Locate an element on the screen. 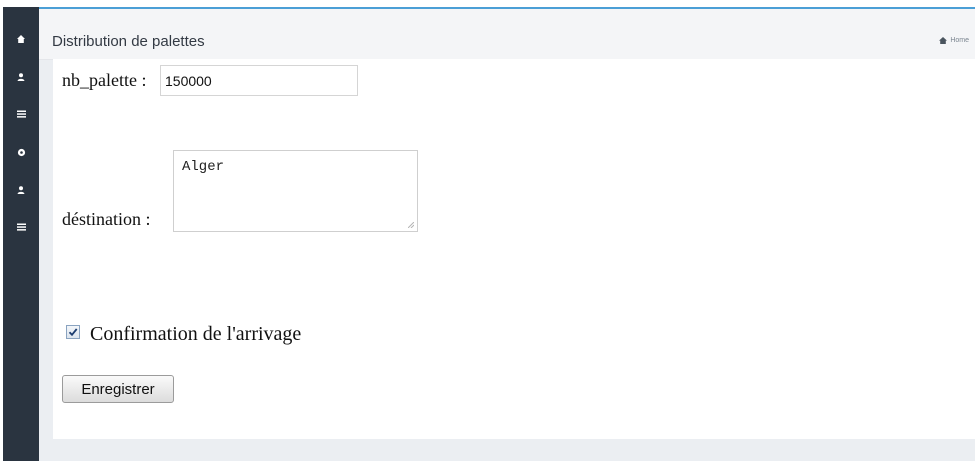  page-header: Distribution de palettes Home is located at coordinates (507, 34).